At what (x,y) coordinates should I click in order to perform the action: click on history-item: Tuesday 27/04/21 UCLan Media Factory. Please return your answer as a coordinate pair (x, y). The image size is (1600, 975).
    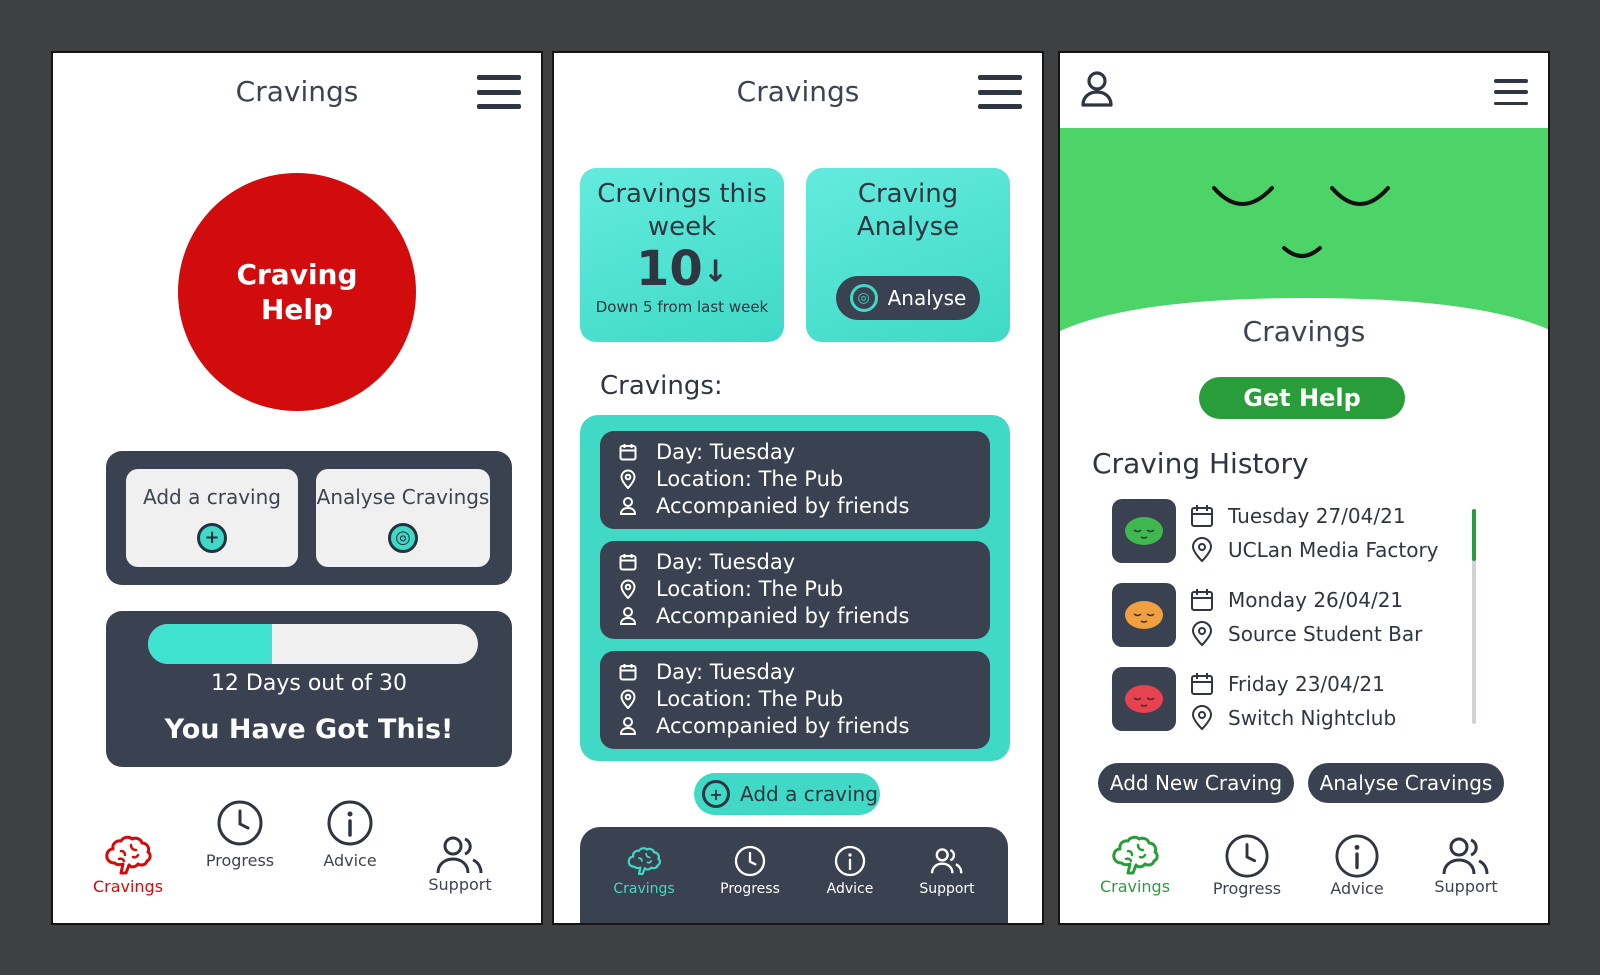
    Looking at the image, I should click on (1292, 534).